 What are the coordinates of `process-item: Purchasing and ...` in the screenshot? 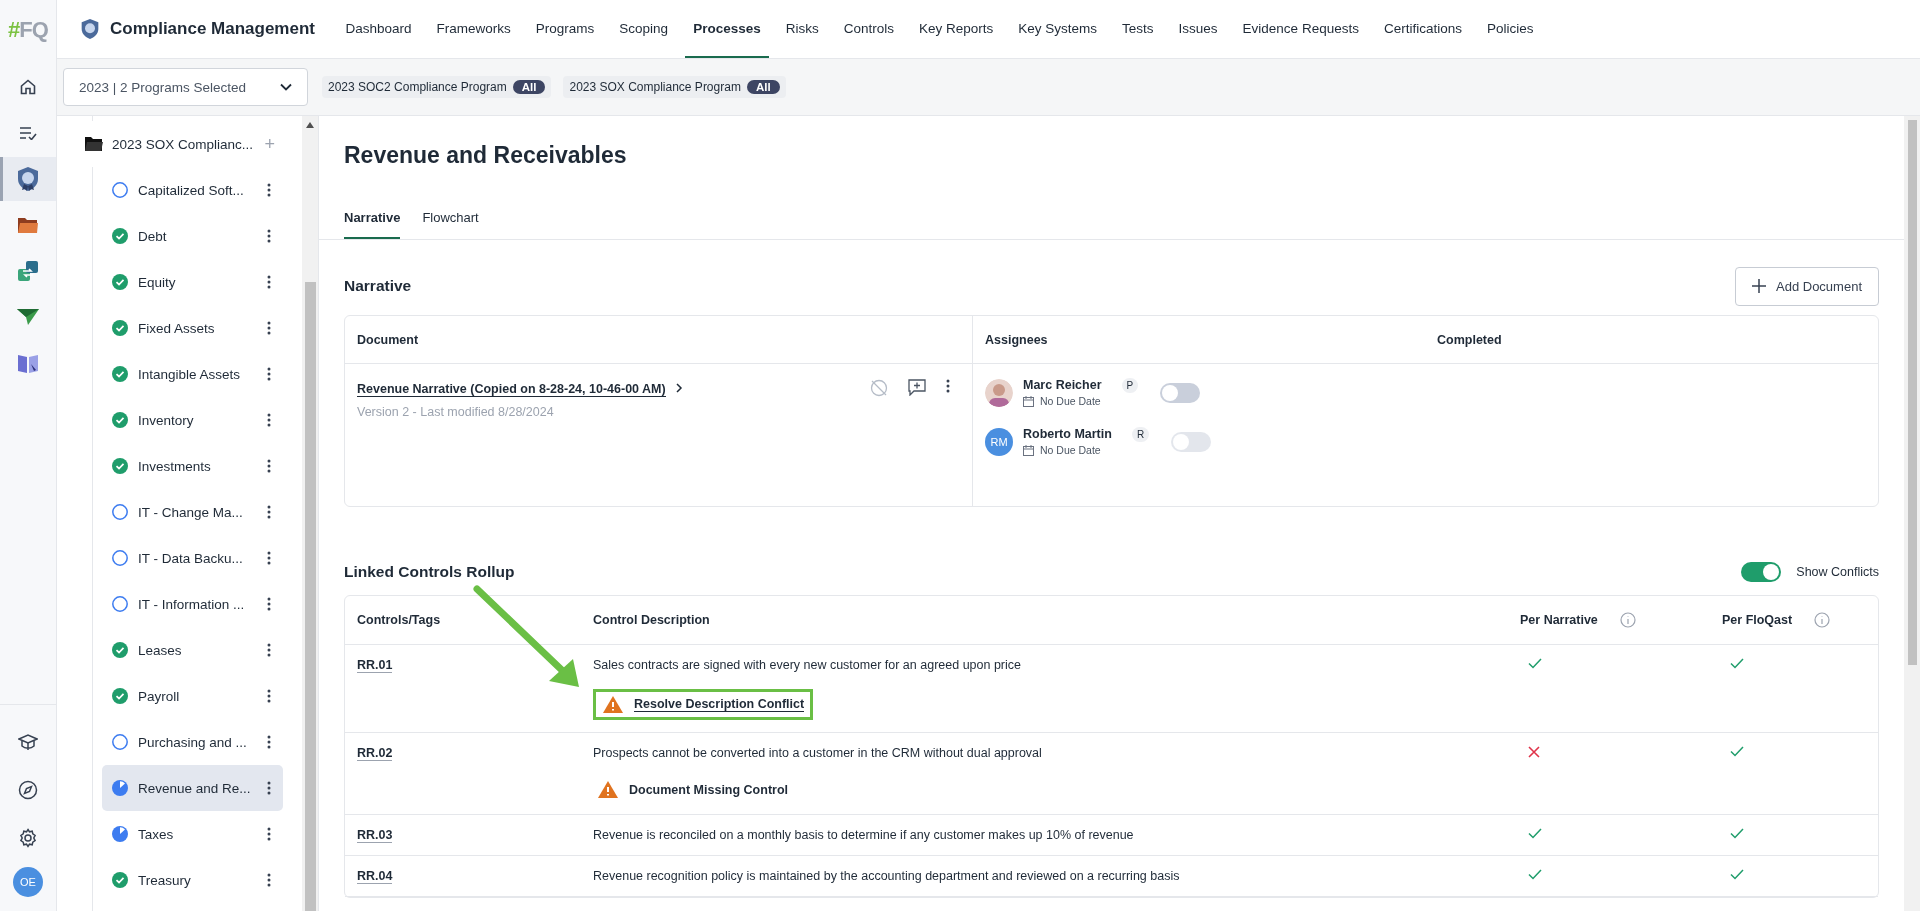 It's located at (192, 742).